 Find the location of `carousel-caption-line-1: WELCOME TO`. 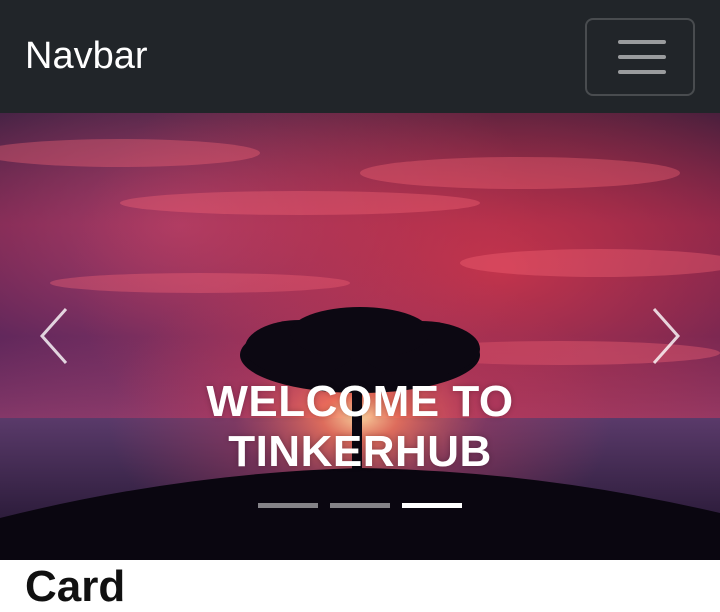

carousel-caption-line-1: WELCOME TO is located at coordinates (360, 401).